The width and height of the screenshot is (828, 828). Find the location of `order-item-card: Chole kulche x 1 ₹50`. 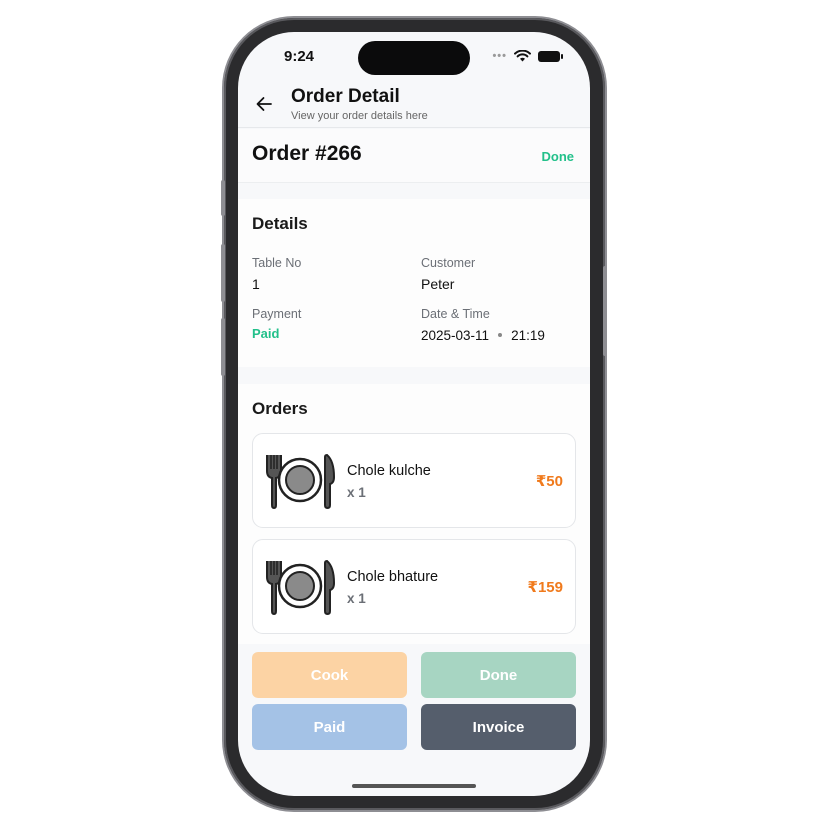

order-item-card: Chole kulche x 1 ₹50 is located at coordinates (414, 480).